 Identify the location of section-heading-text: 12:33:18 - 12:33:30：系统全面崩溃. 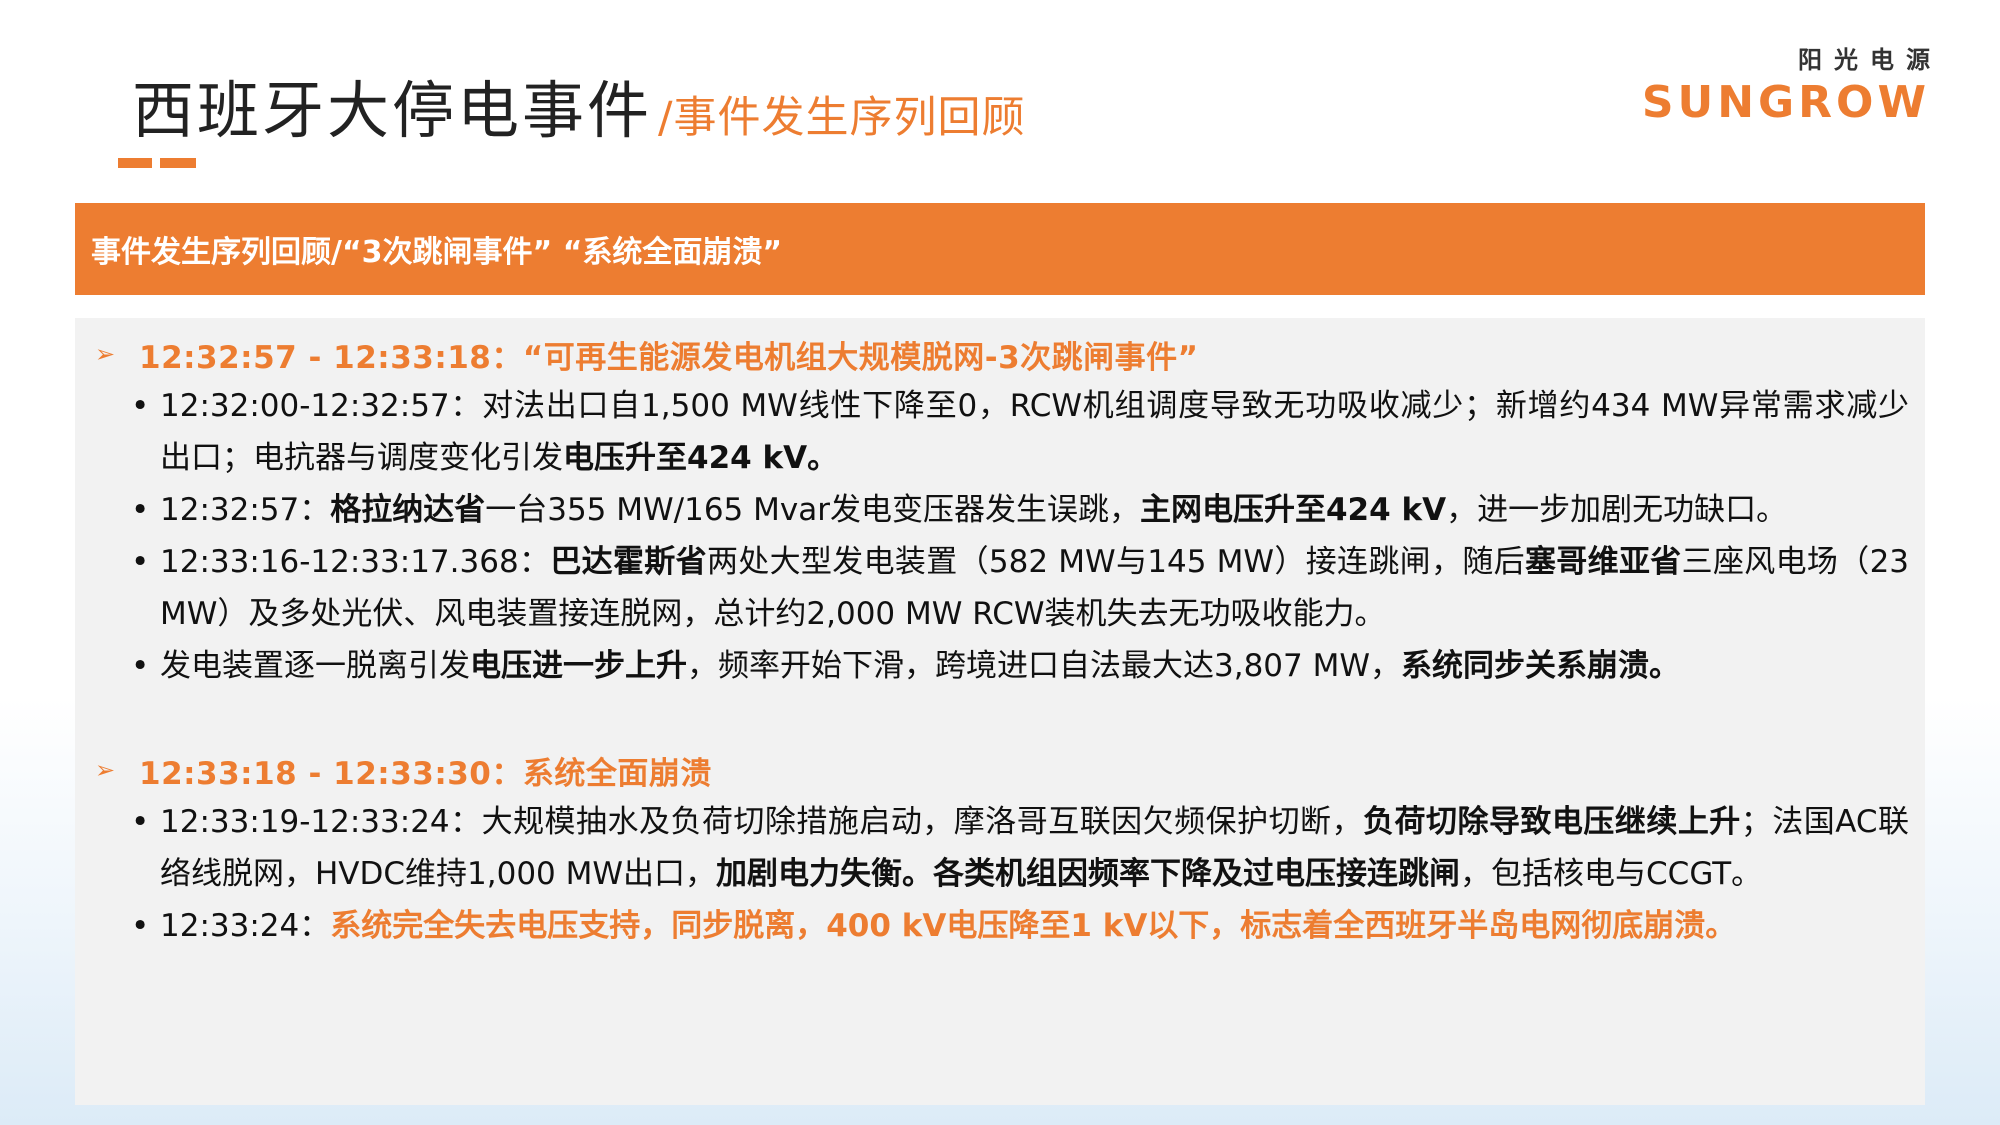
(425, 773).